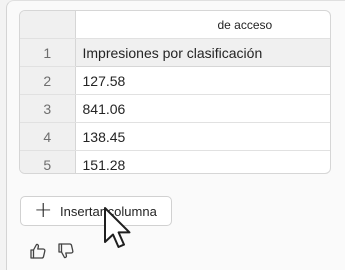 Image resolution: width=345 pixels, height=270 pixels. Describe the element at coordinates (202, 80) in the screenshot. I see `table-cell: 127.58` at that location.